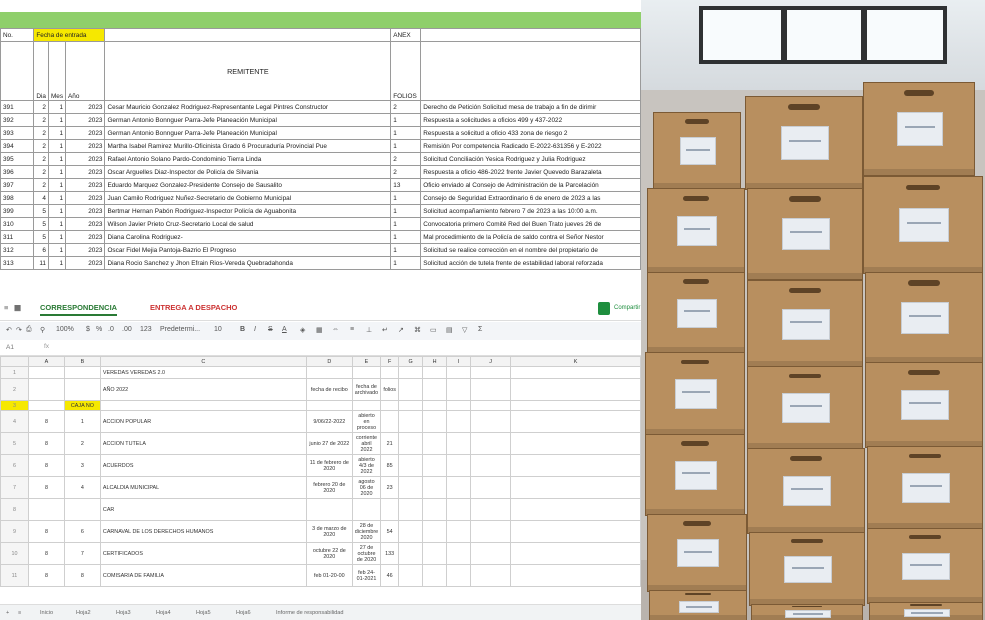 The width and height of the screenshot is (985, 620). What do you see at coordinates (390, 531) in the screenshot?
I see `cell-f: 54` at bounding box center [390, 531].